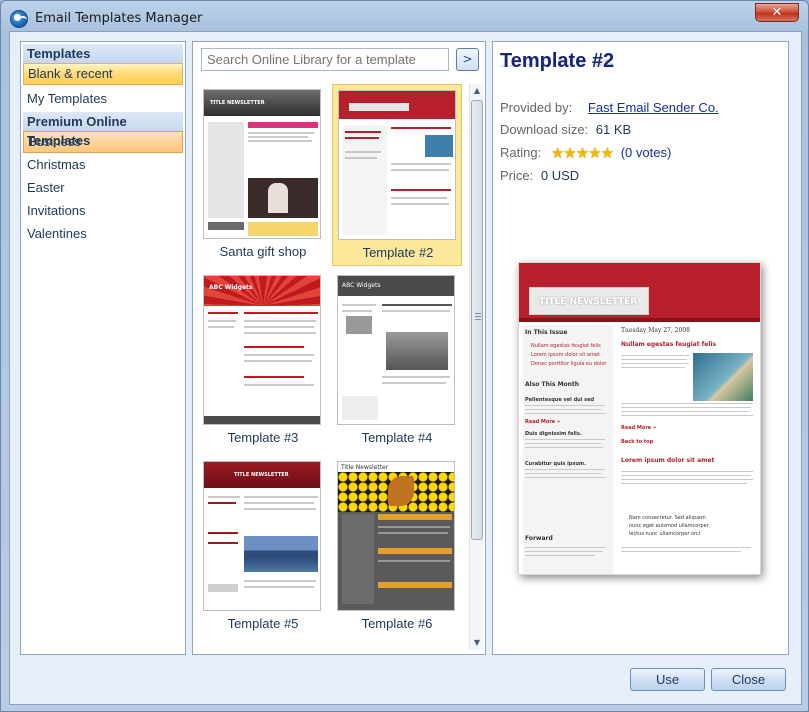 The width and height of the screenshot is (809, 712). Describe the element at coordinates (646, 152) in the screenshot. I see `rating-votes: (0 votes)` at that location.